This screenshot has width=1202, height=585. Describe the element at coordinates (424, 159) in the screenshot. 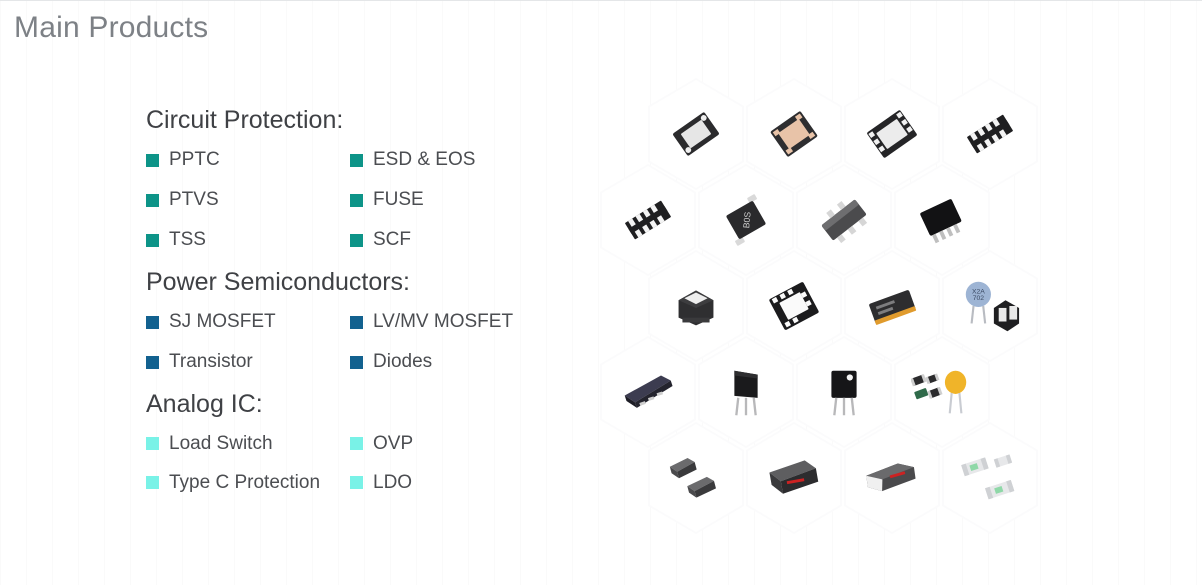

I see `product-item-label: ESD & EOS` at that location.